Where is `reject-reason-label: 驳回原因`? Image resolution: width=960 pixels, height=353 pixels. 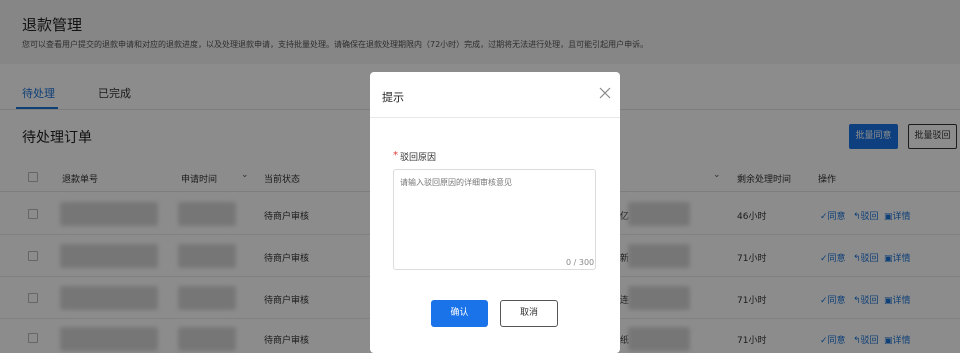
reject-reason-label: 驳回原因 is located at coordinates (418, 158).